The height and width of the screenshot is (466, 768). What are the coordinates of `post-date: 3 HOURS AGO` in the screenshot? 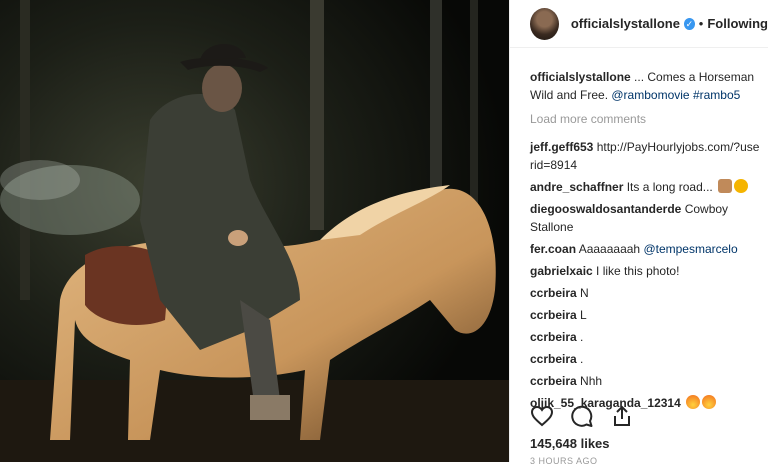 It's located at (564, 461).